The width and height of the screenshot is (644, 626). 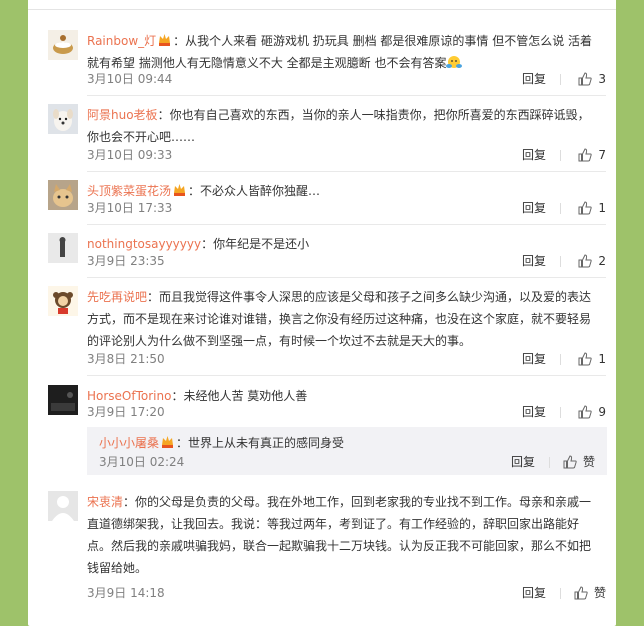 What do you see at coordinates (129, 396) in the screenshot?
I see `comment-username: HorseOfTorino` at bounding box center [129, 396].